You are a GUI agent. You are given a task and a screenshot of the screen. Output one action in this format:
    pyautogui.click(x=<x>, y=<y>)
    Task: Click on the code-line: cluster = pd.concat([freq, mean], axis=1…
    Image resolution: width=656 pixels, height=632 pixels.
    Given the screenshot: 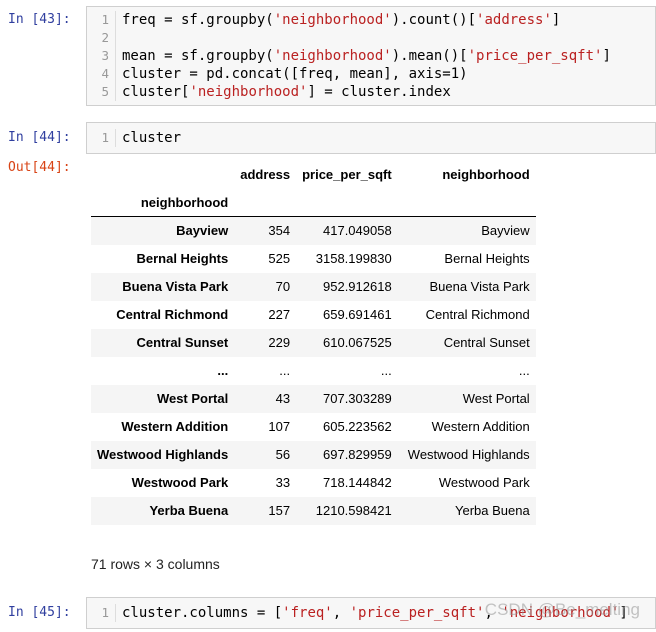 What is the action you would take?
    pyautogui.click(x=291, y=74)
    